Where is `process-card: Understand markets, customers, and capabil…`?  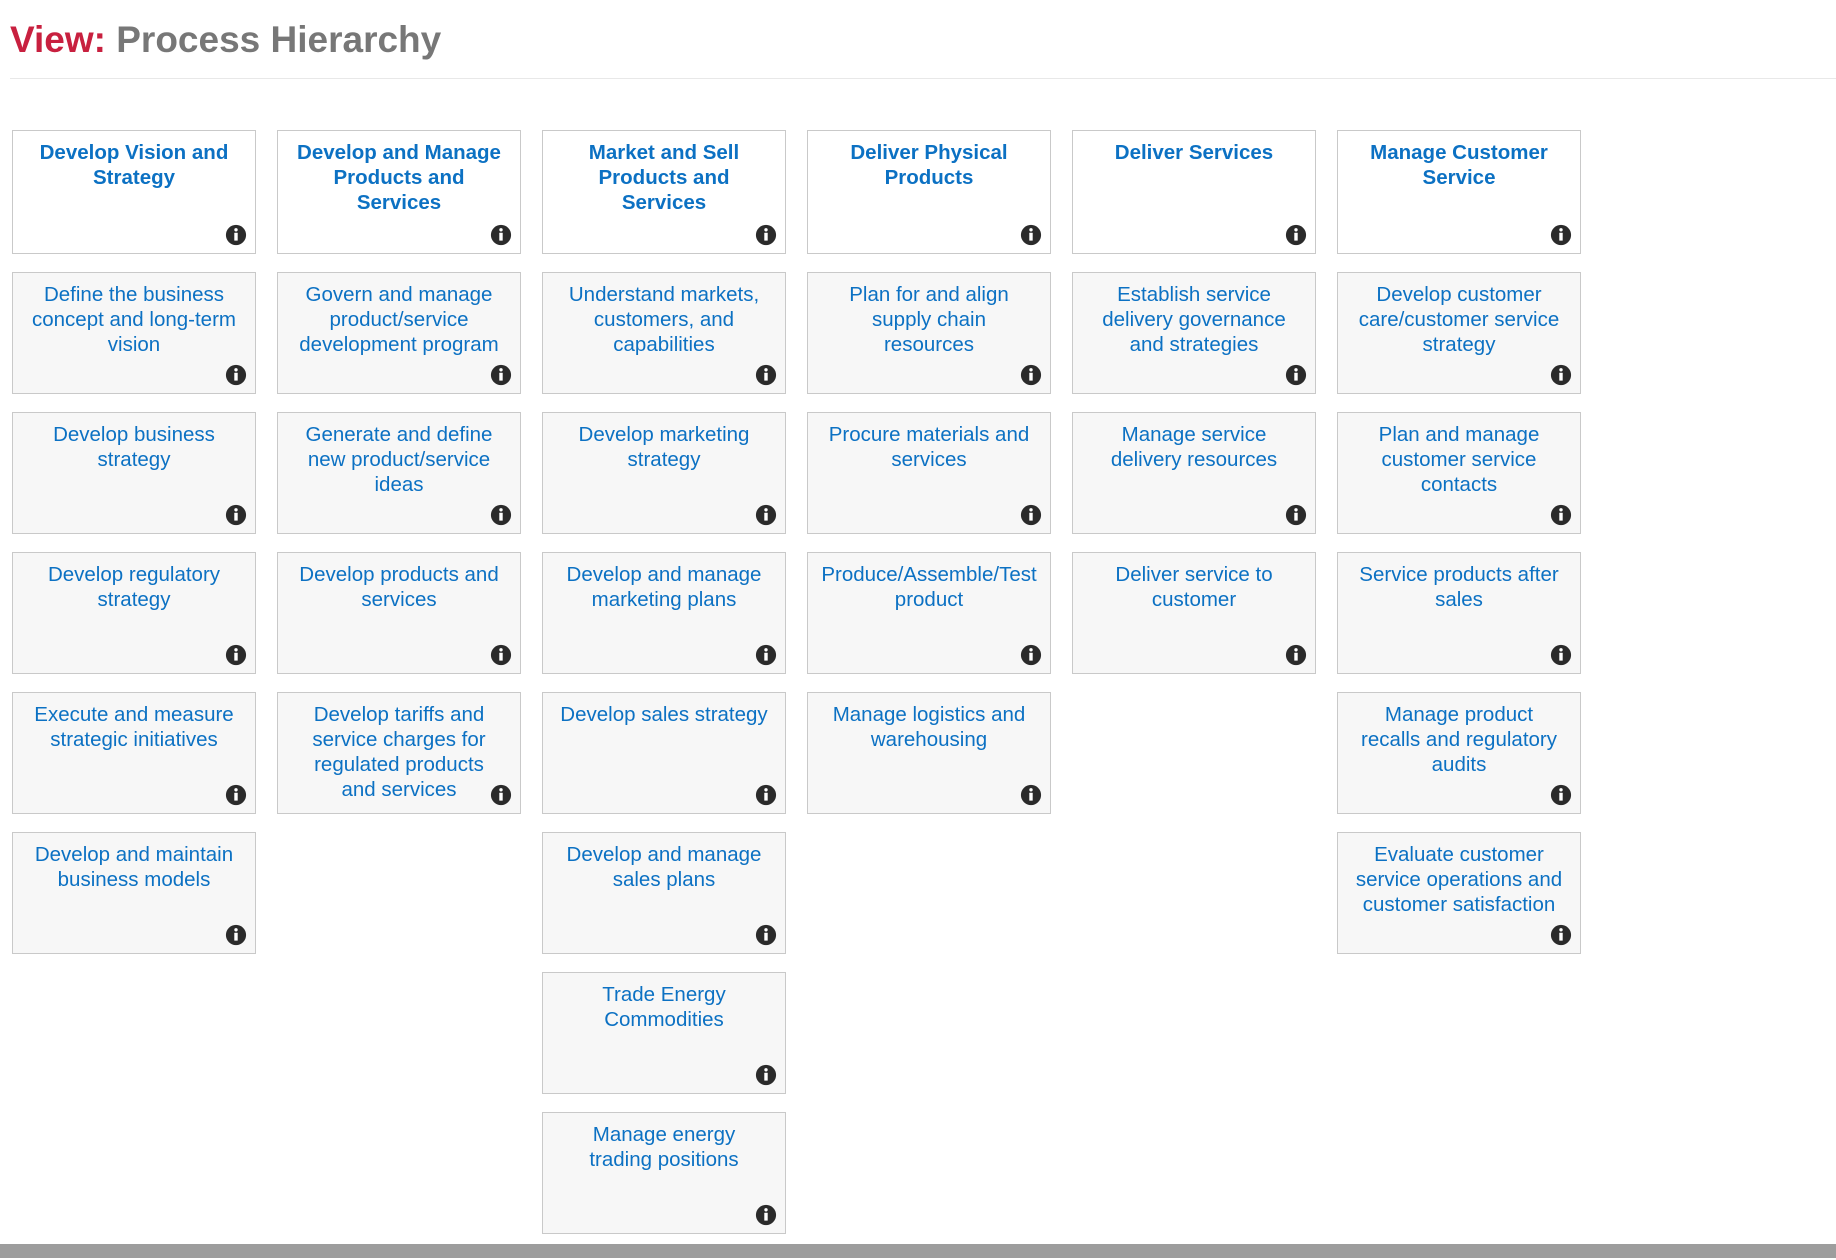
process-card: Understand markets, customers, and capabil… is located at coordinates (664, 333).